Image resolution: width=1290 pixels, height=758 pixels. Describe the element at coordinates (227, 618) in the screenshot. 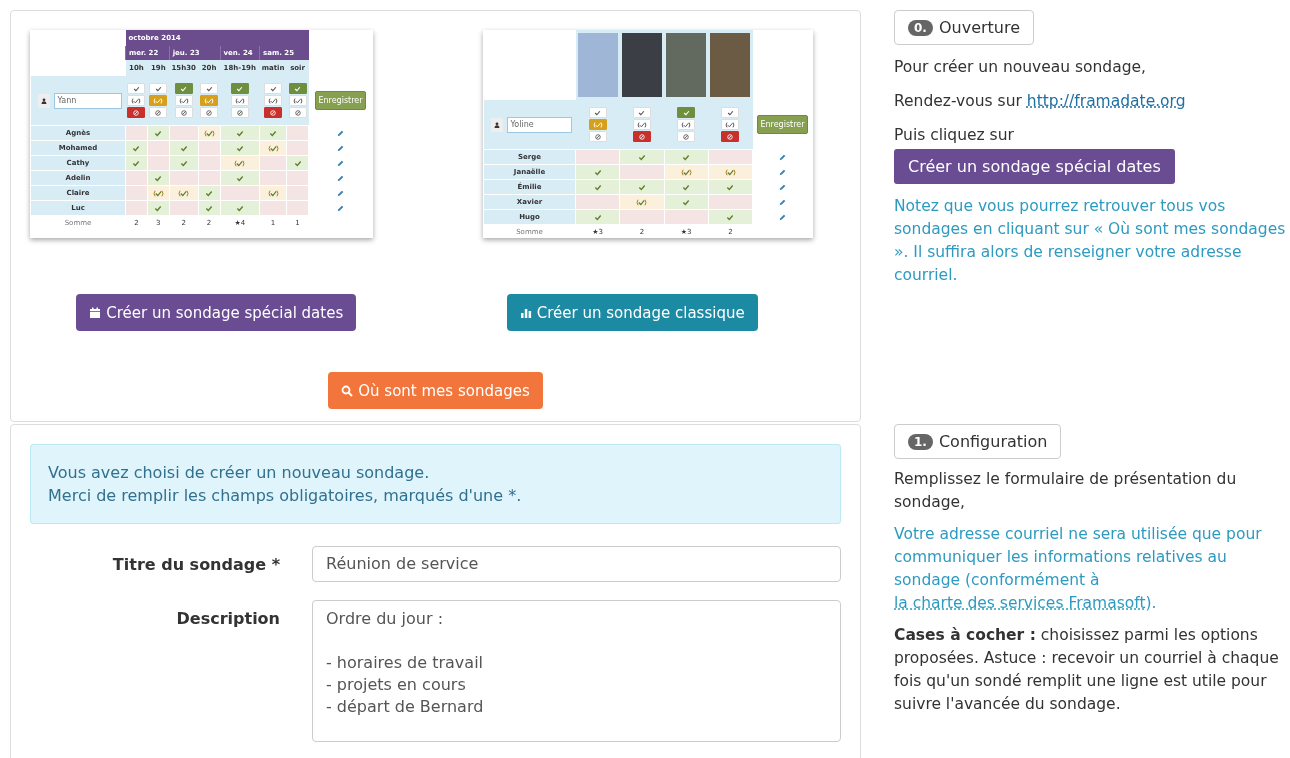

I see `field-label: Description` at that location.